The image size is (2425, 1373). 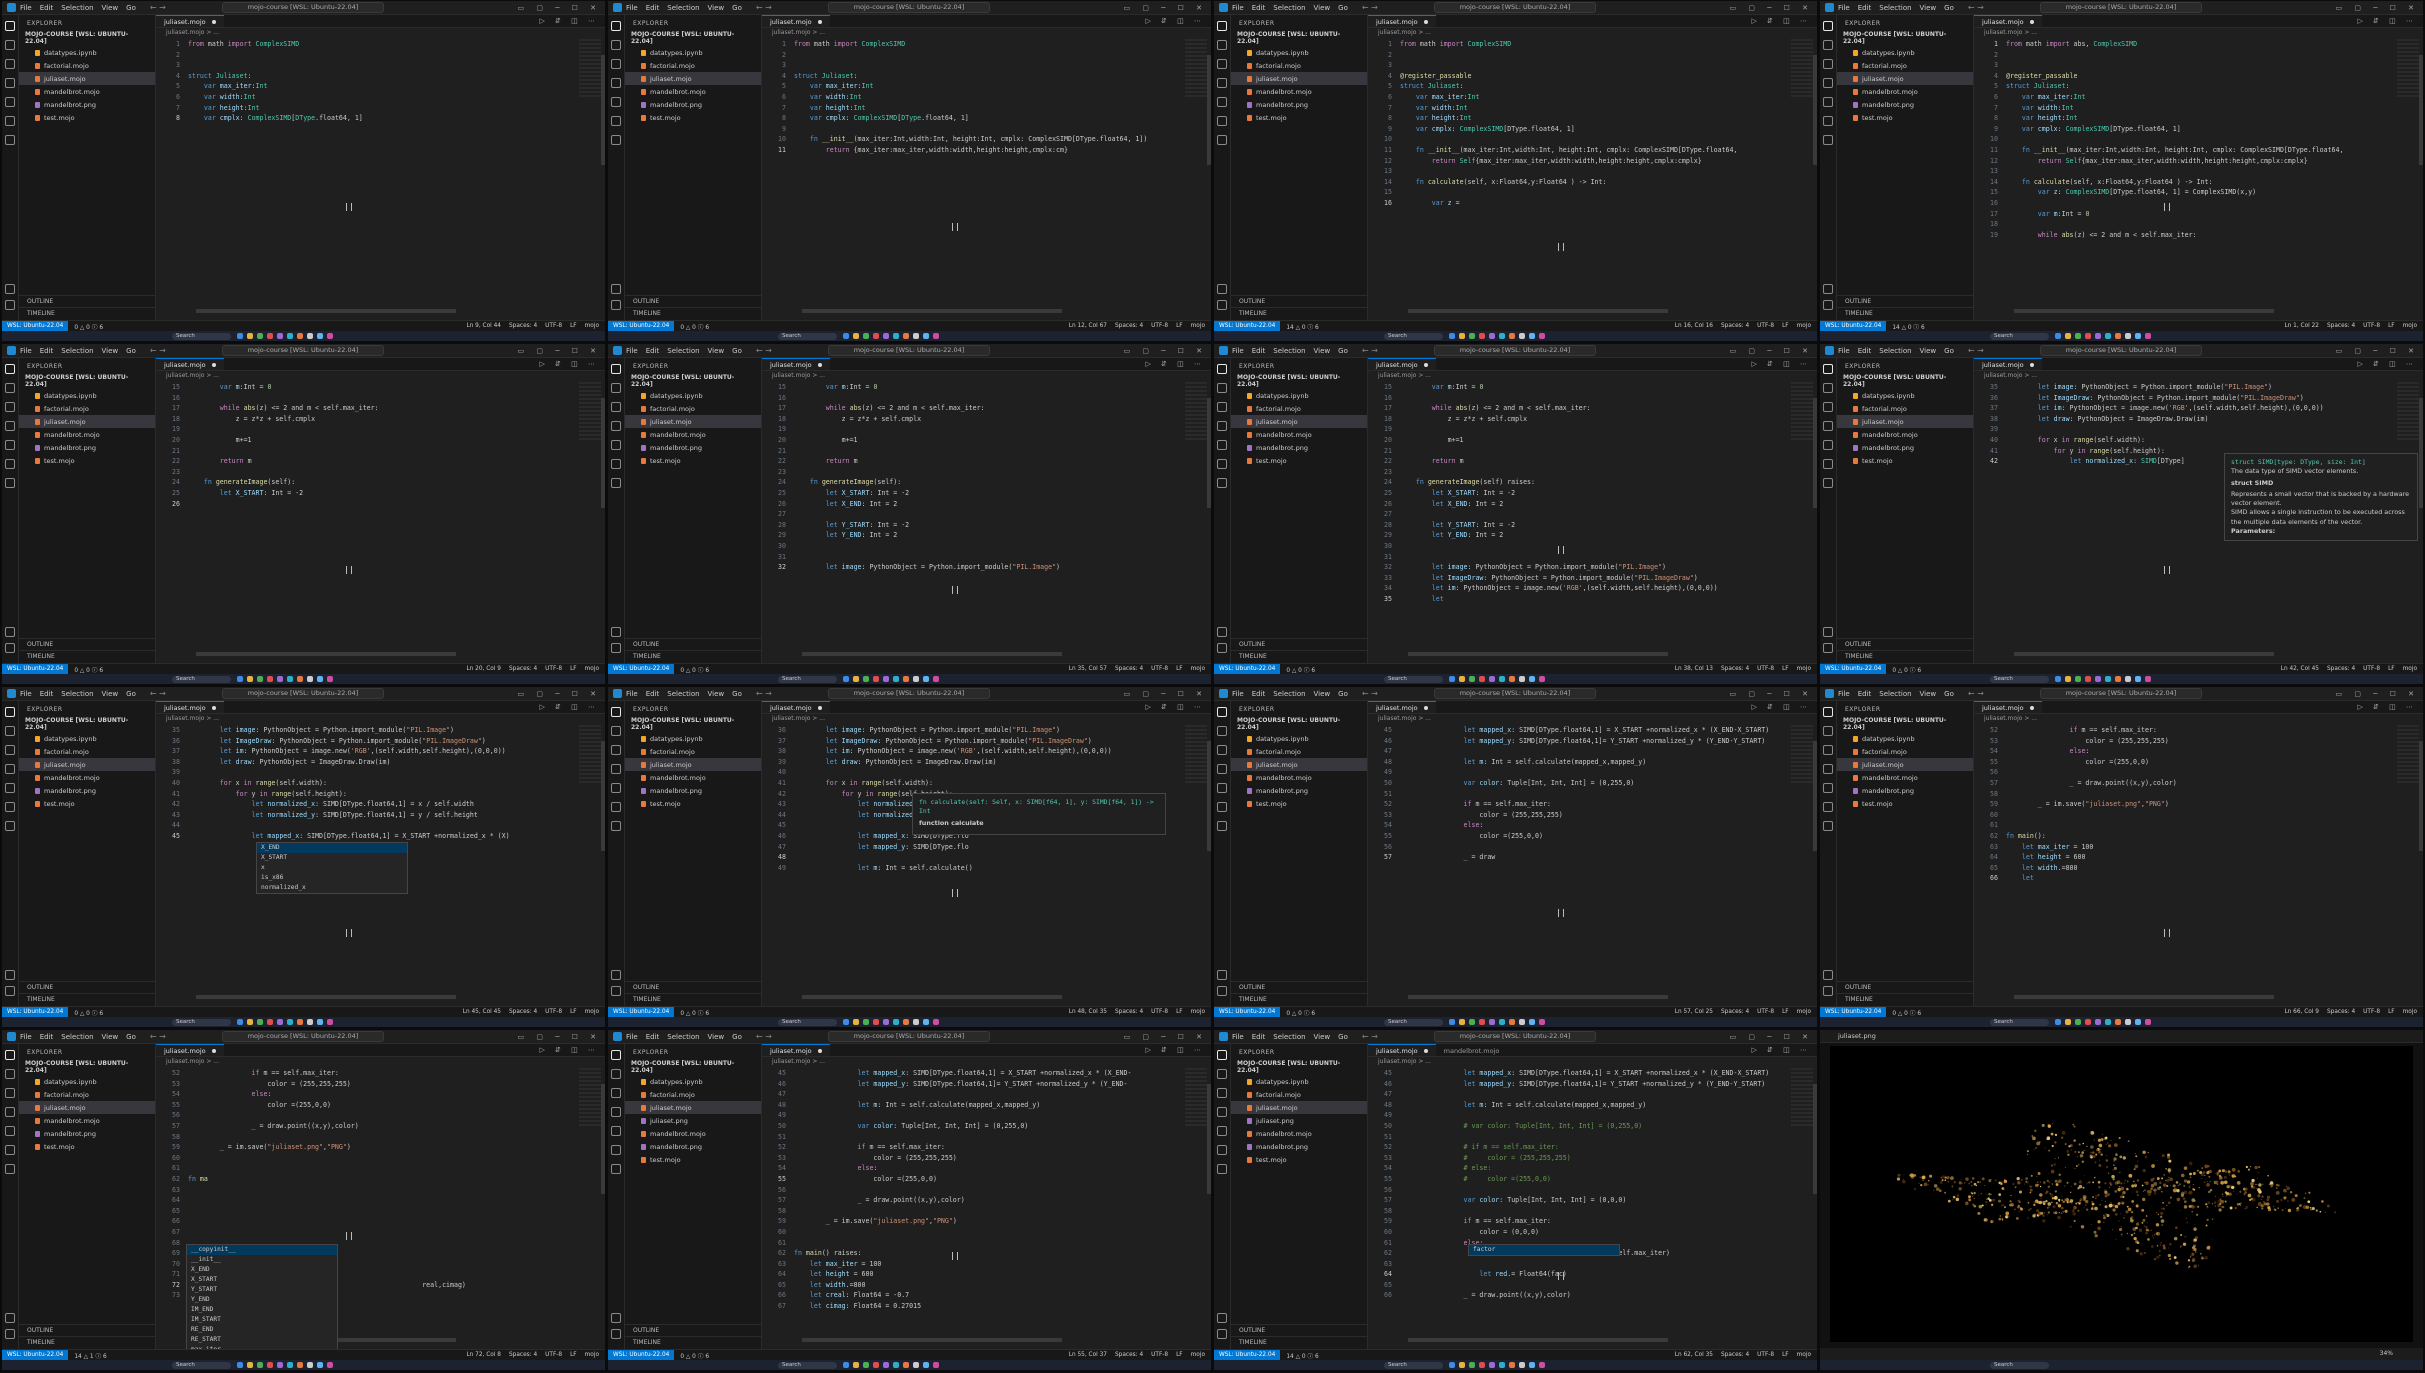 I want to click on horizontal-scrollbar, so click(x=1538, y=654).